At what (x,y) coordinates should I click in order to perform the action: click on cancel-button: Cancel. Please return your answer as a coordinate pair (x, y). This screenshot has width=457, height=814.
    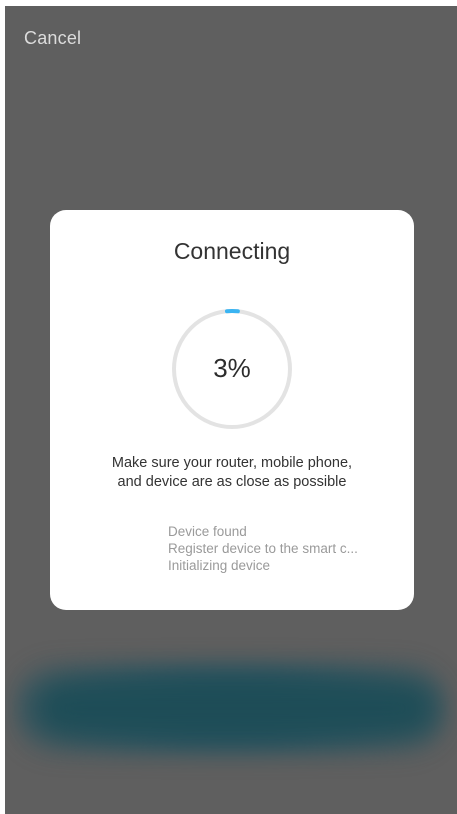
    Looking at the image, I should click on (52, 38).